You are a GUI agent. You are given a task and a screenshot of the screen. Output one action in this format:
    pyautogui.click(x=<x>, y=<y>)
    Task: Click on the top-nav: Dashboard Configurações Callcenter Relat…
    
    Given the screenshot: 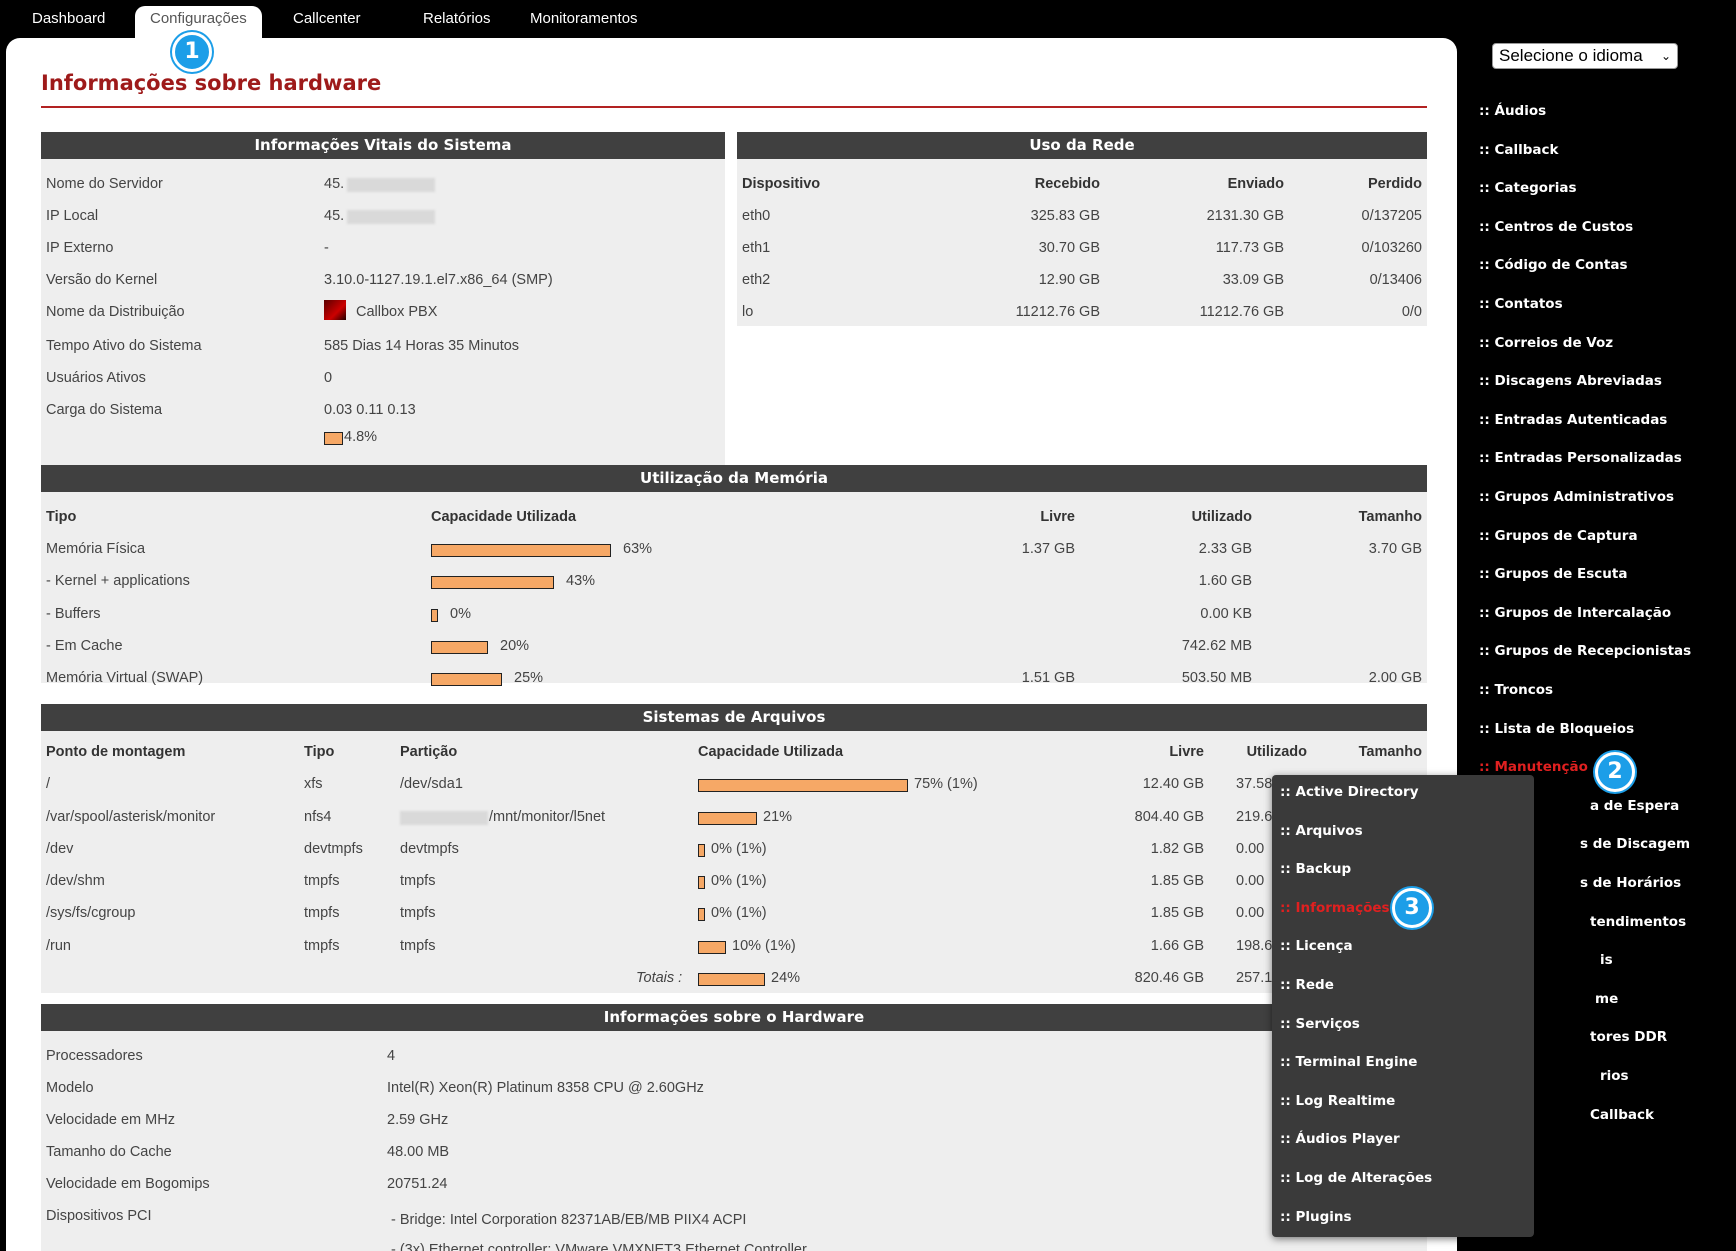 What is the action you would take?
    pyautogui.click(x=730, y=20)
    